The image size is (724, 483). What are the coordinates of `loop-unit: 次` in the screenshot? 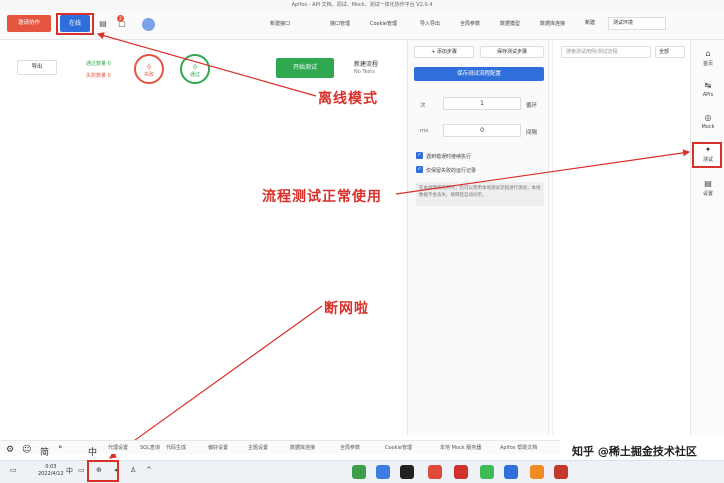 It's located at (423, 106).